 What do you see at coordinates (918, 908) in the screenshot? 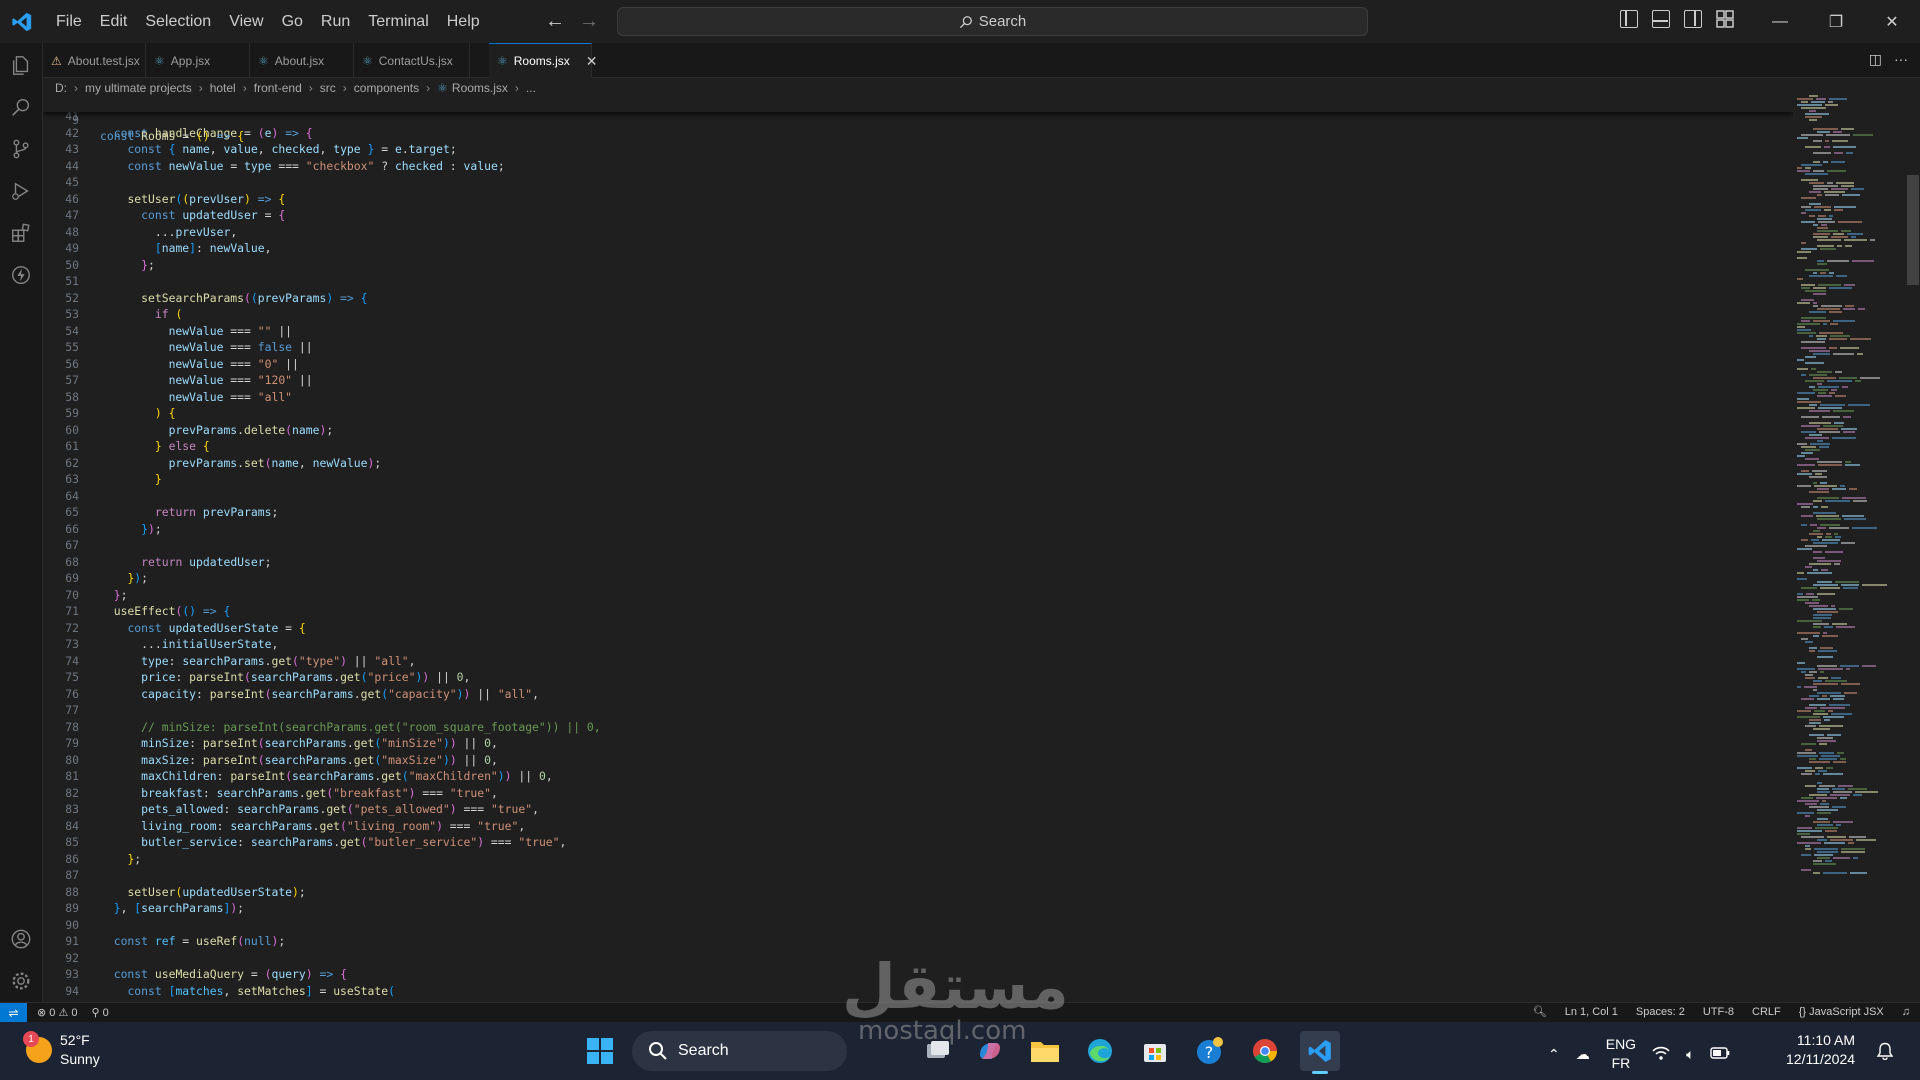
I see `code-line: 89 }, [searchParams]);` at bounding box center [918, 908].